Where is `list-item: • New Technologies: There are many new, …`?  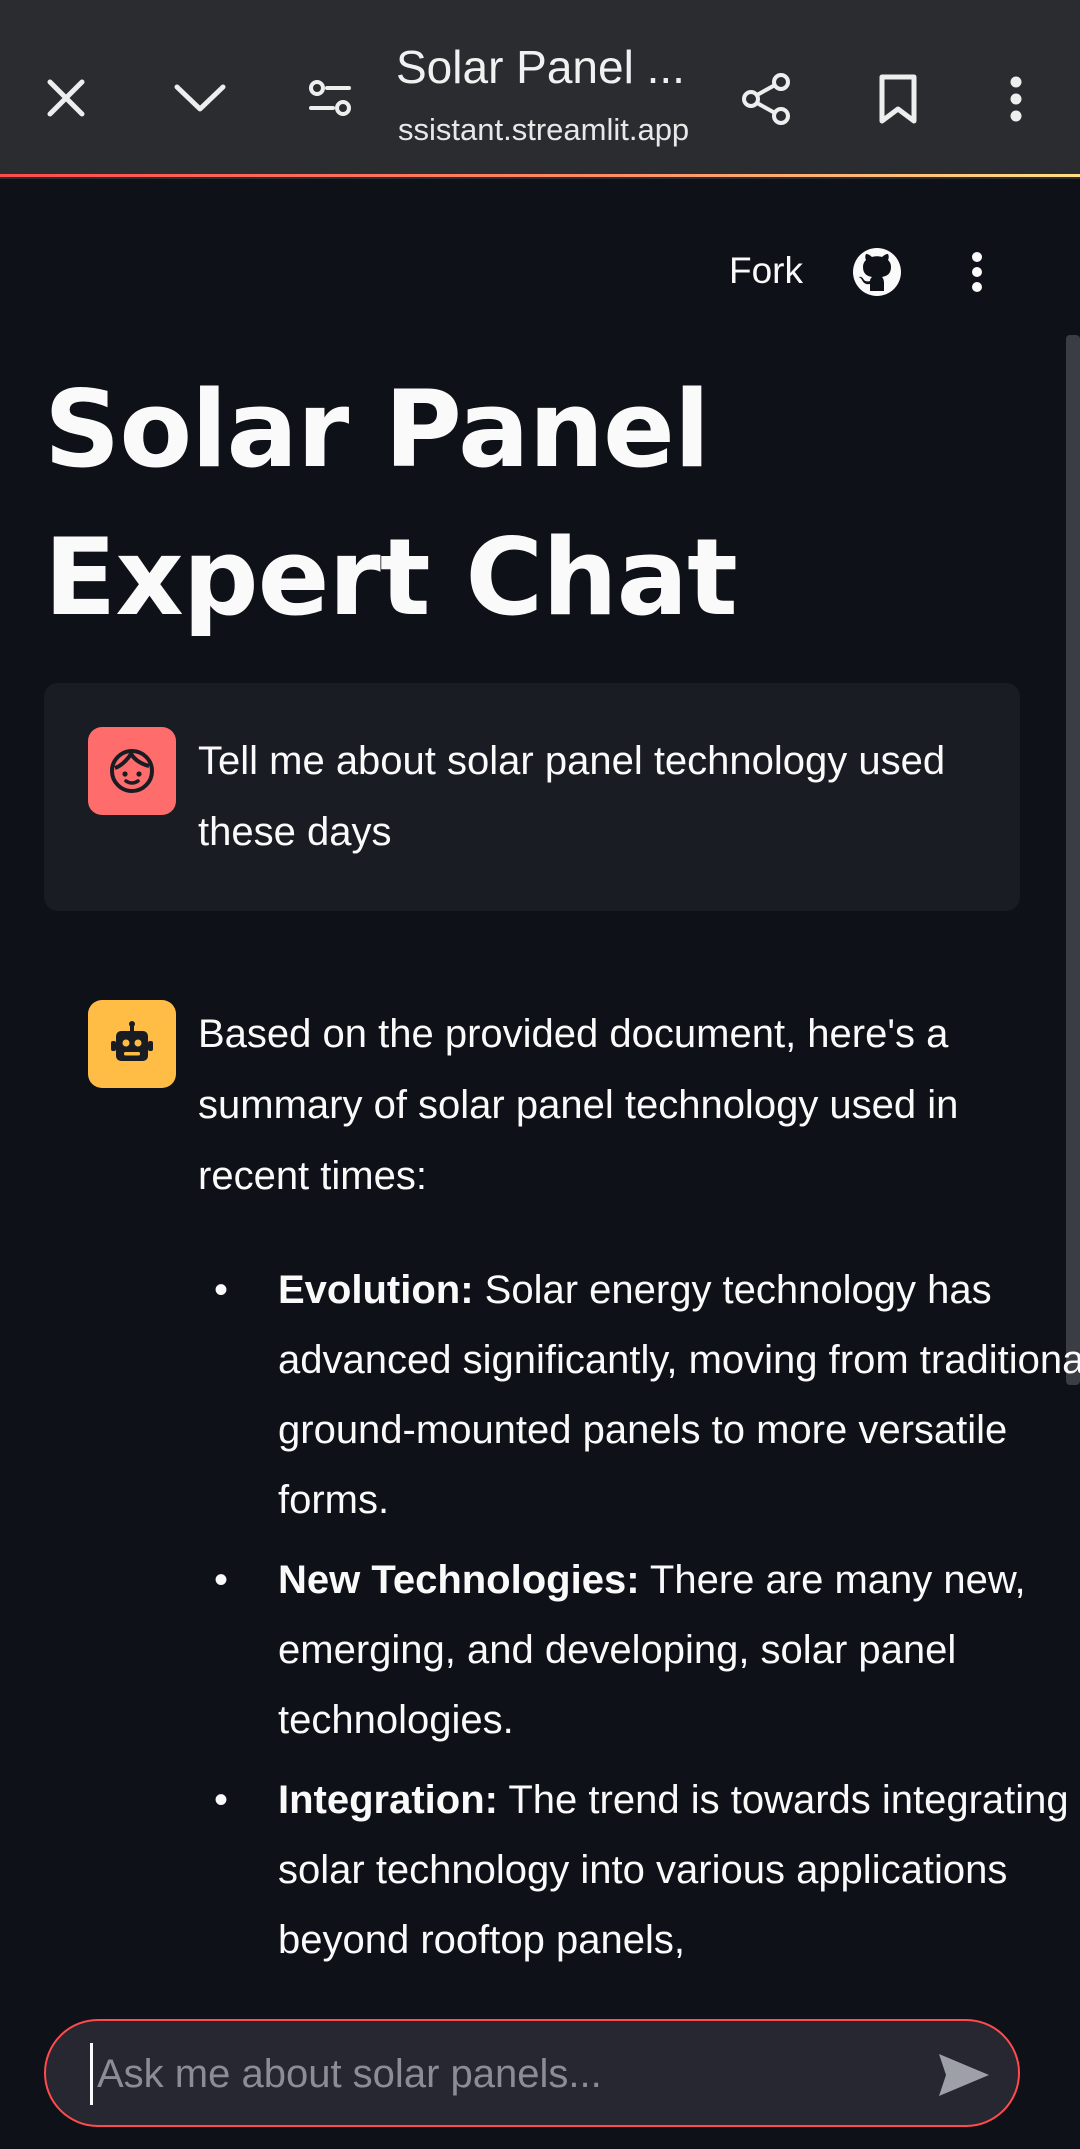 list-item: • New Technologies: There are many new, … is located at coordinates (647, 1650).